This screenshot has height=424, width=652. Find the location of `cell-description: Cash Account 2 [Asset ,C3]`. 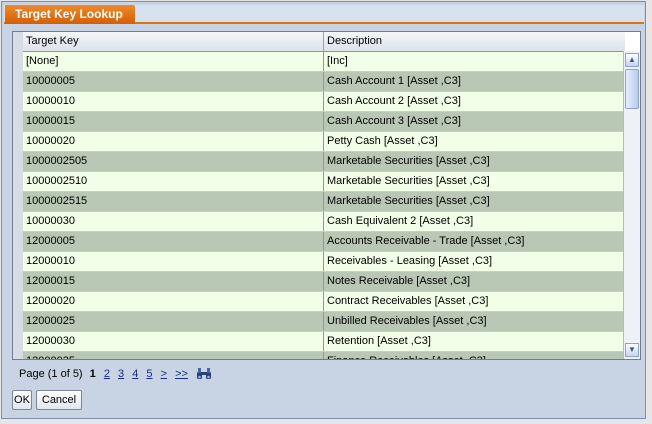

cell-description: Cash Account 2 [Asset ,C3] is located at coordinates (394, 101).